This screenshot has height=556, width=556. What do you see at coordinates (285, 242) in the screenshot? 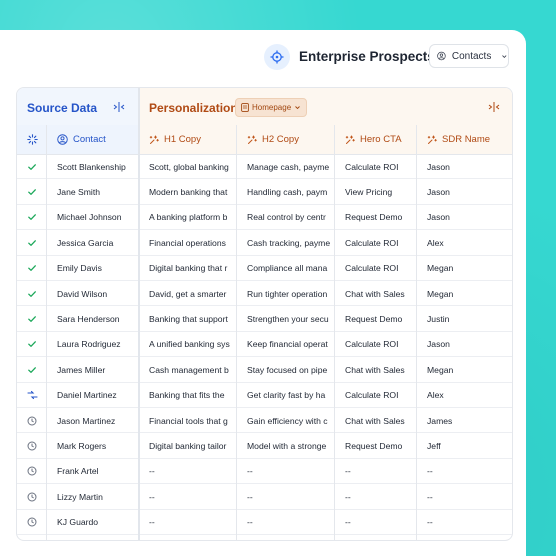
I see `h2-copy-cell: Cash tracking, payme` at bounding box center [285, 242].